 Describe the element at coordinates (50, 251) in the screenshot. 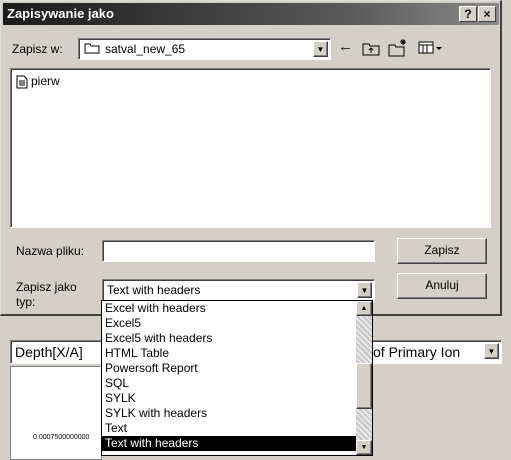

I see `filename-label: Nazwa pliku:` at that location.